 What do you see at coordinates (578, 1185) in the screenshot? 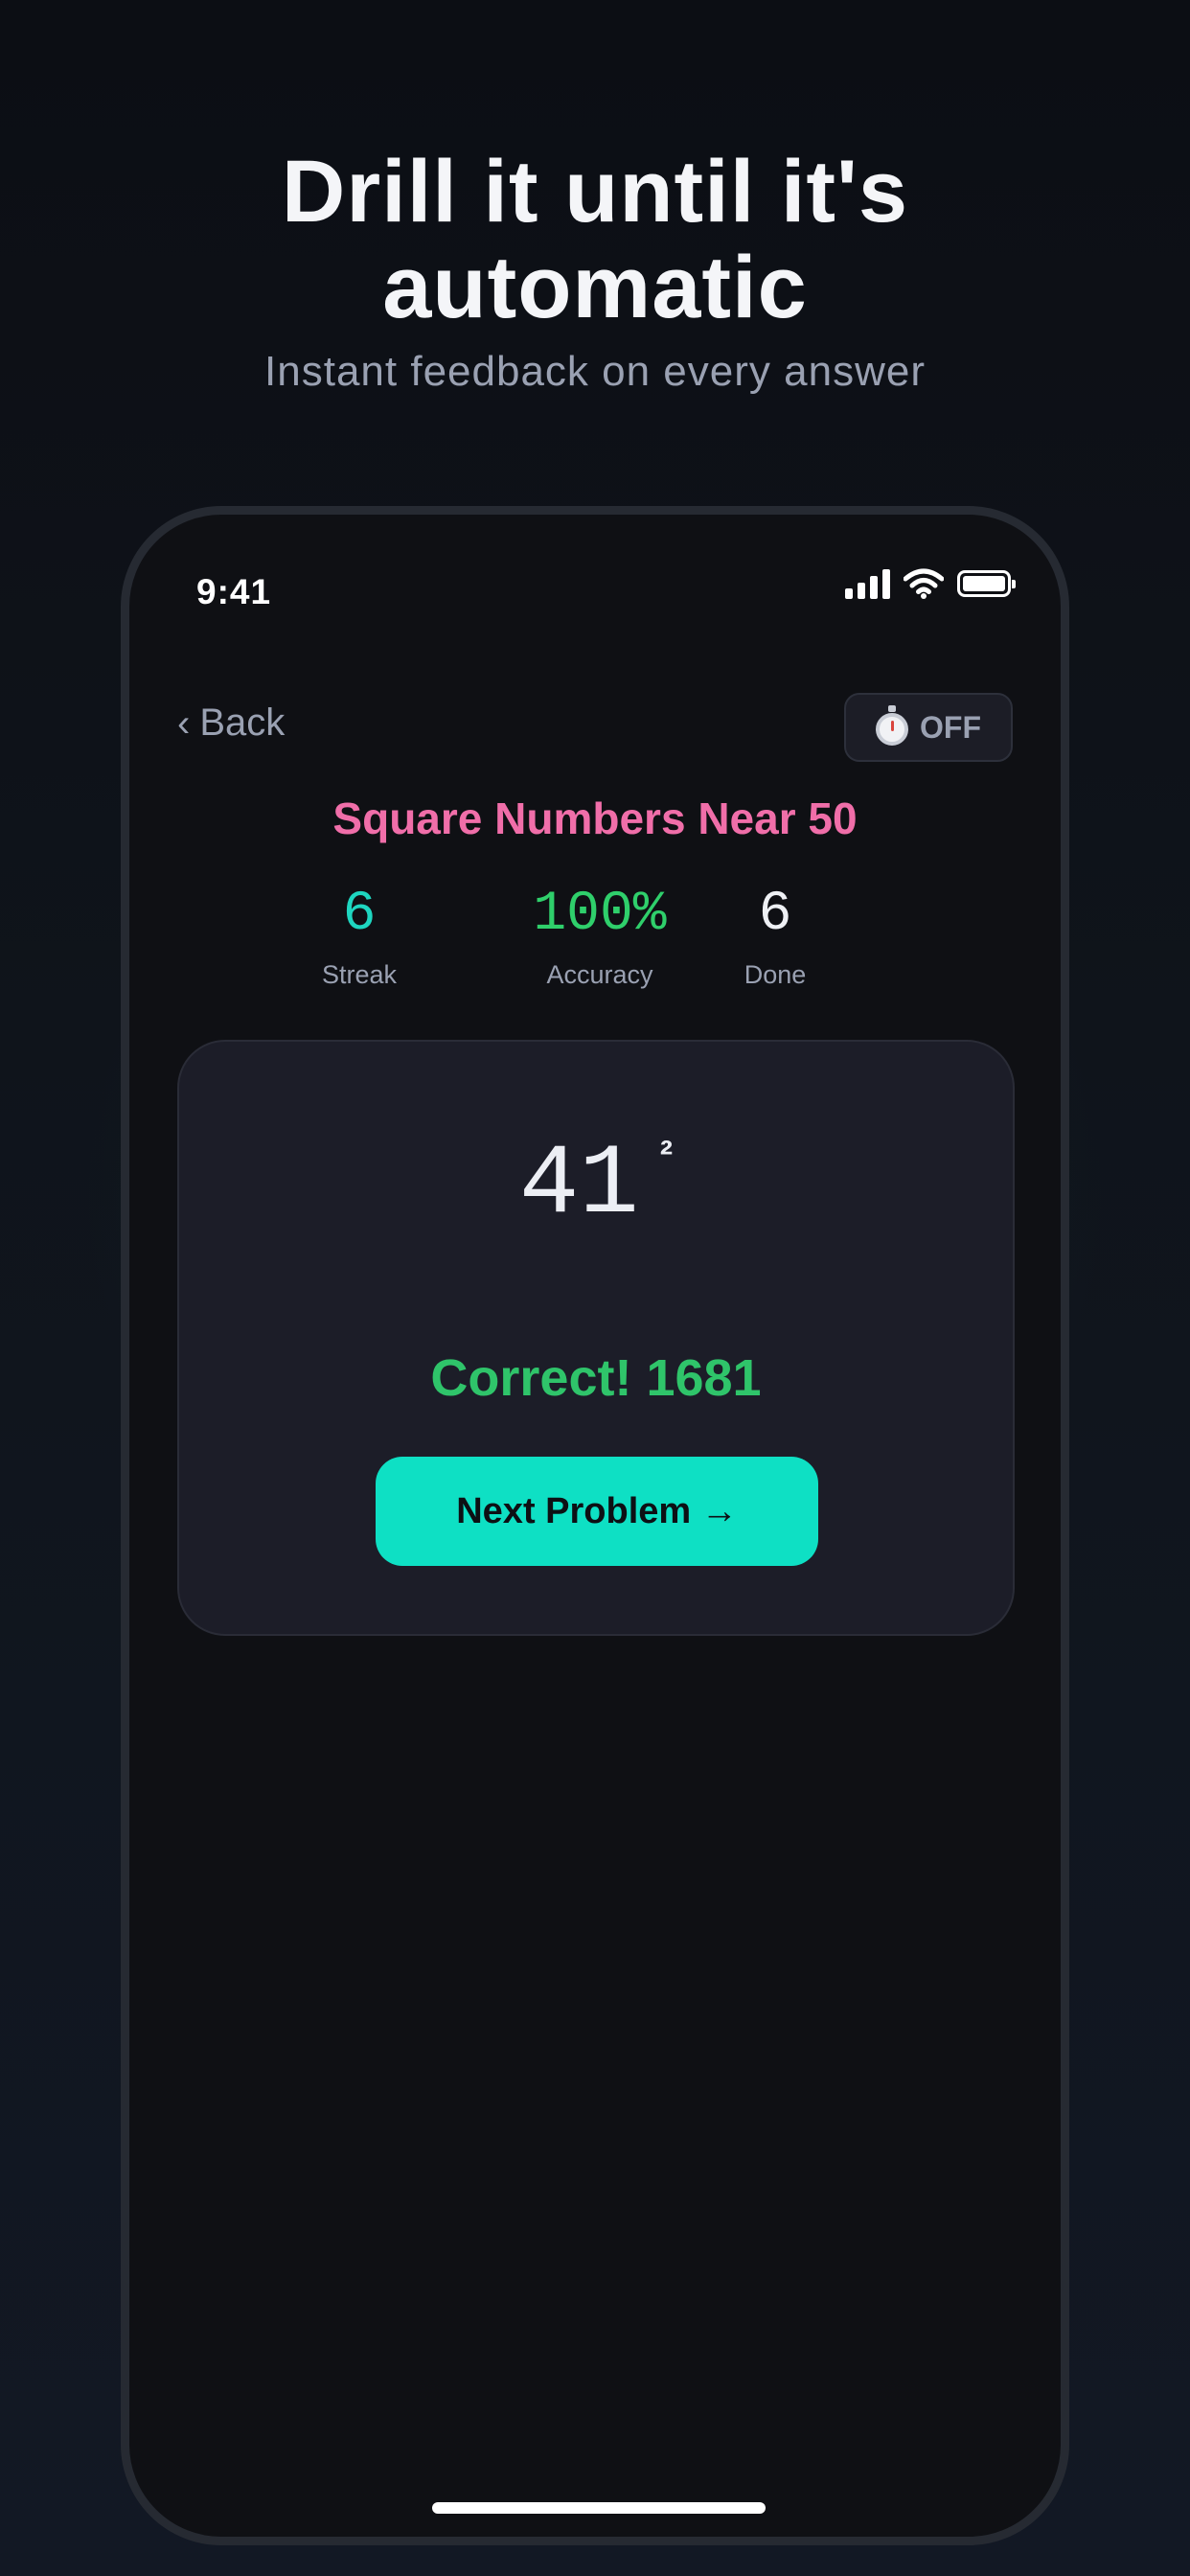
I see `problem-base: 41` at bounding box center [578, 1185].